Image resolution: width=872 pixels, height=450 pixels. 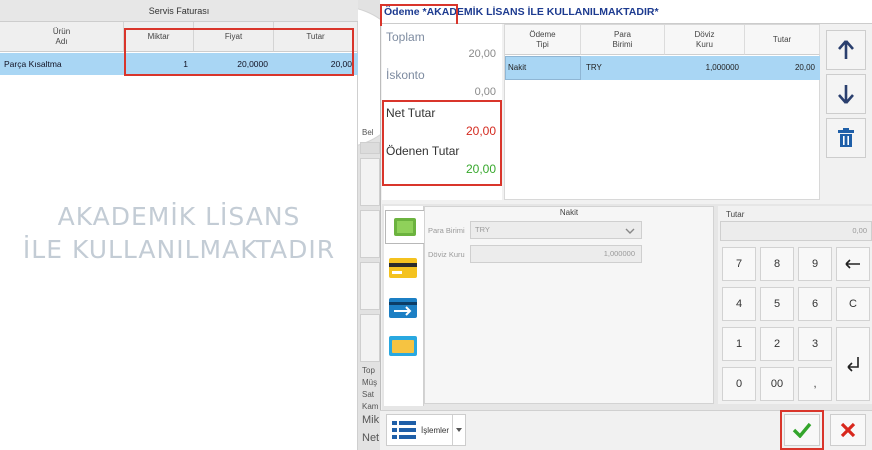 What do you see at coordinates (777, 304) in the screenshot?
I see `key-5: 5` at bounding box center [777, 304].